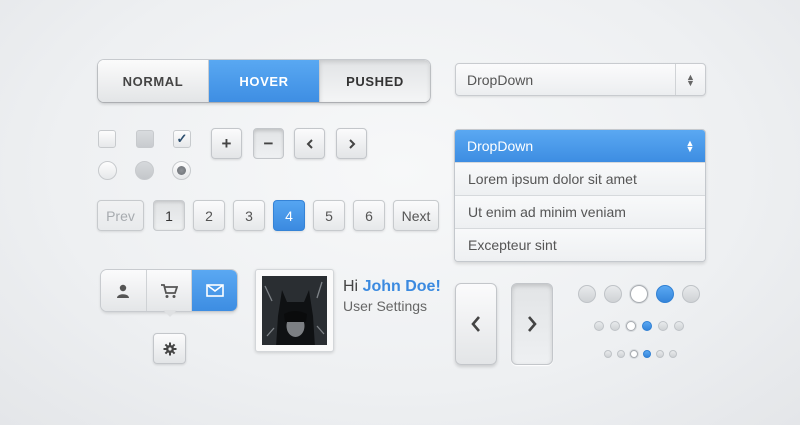  Describe the element at coordinates (169, 215) in the screenshot. I see `page-1: 1` at that location.